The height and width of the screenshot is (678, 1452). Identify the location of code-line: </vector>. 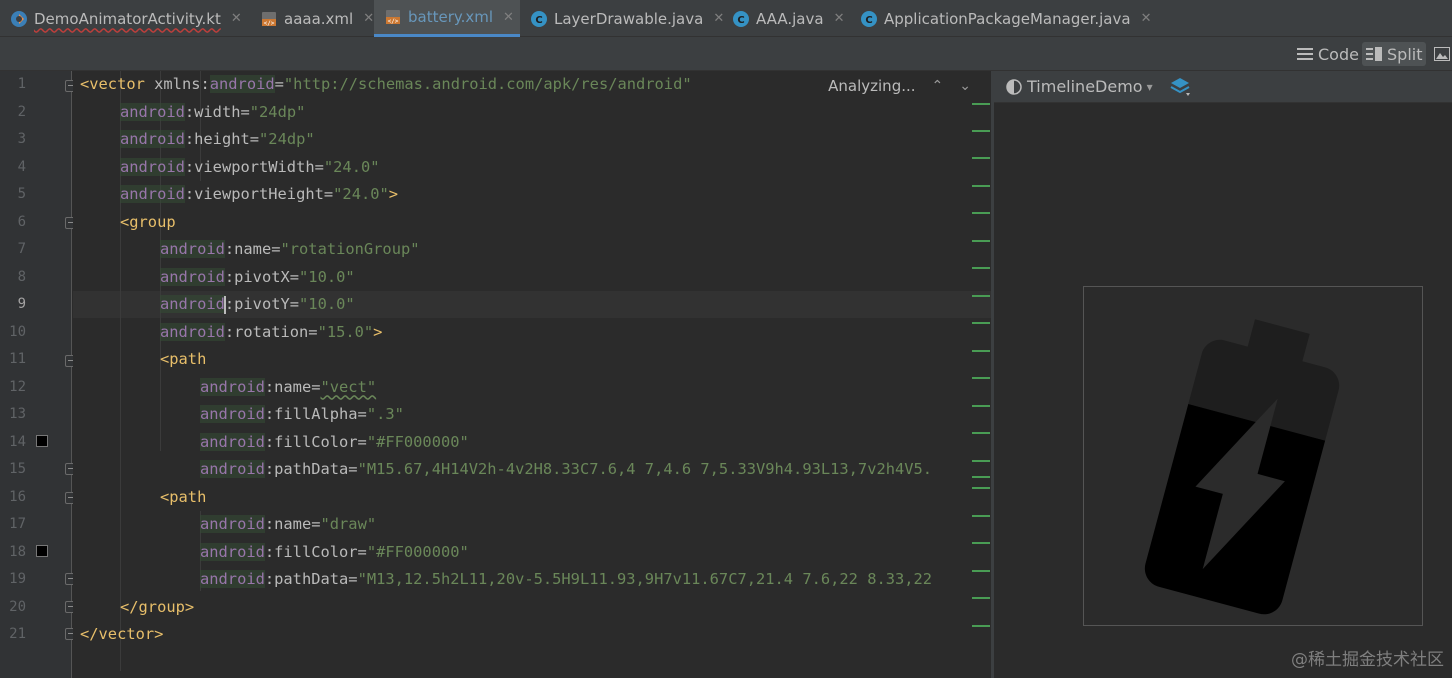
(121, 634).